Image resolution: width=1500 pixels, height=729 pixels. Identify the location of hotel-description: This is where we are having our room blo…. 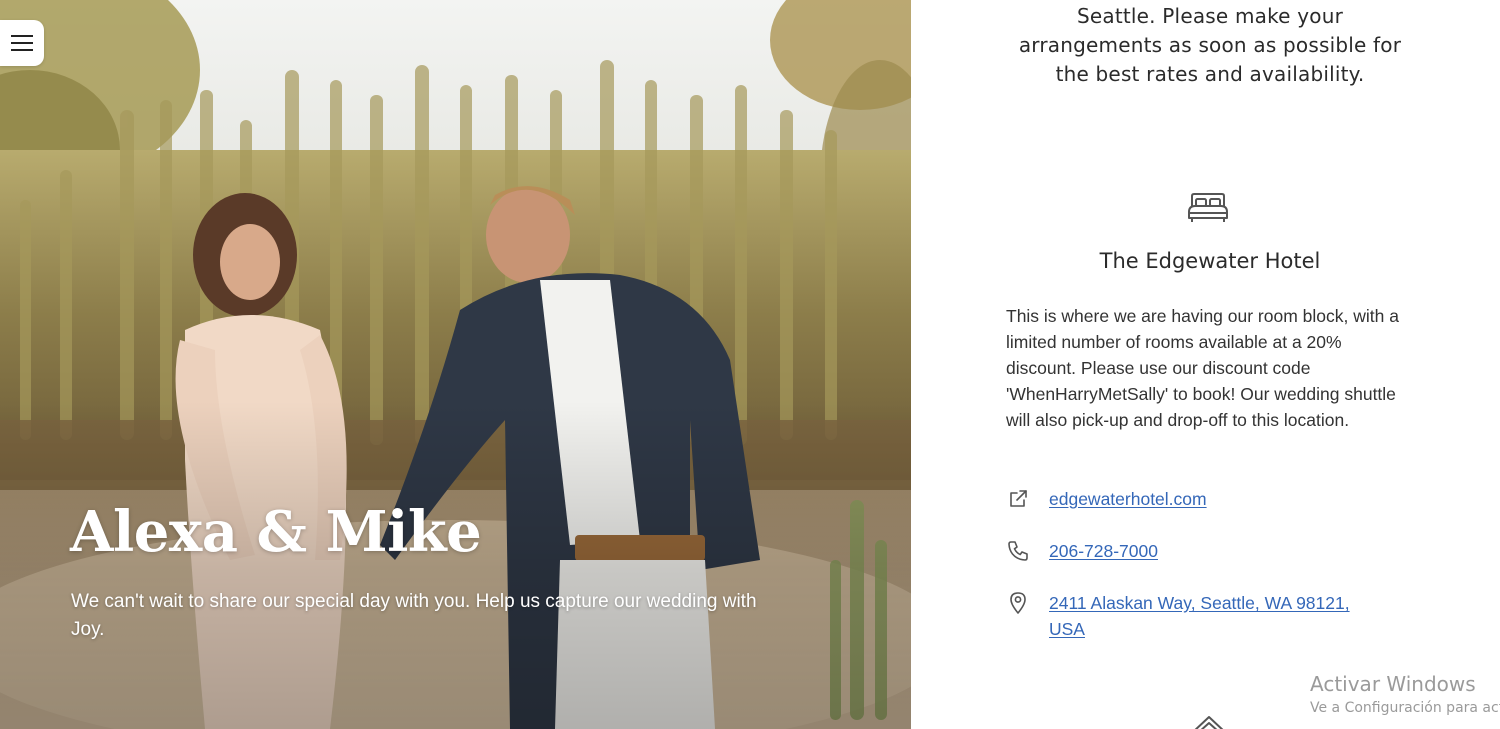
(1202, 368).